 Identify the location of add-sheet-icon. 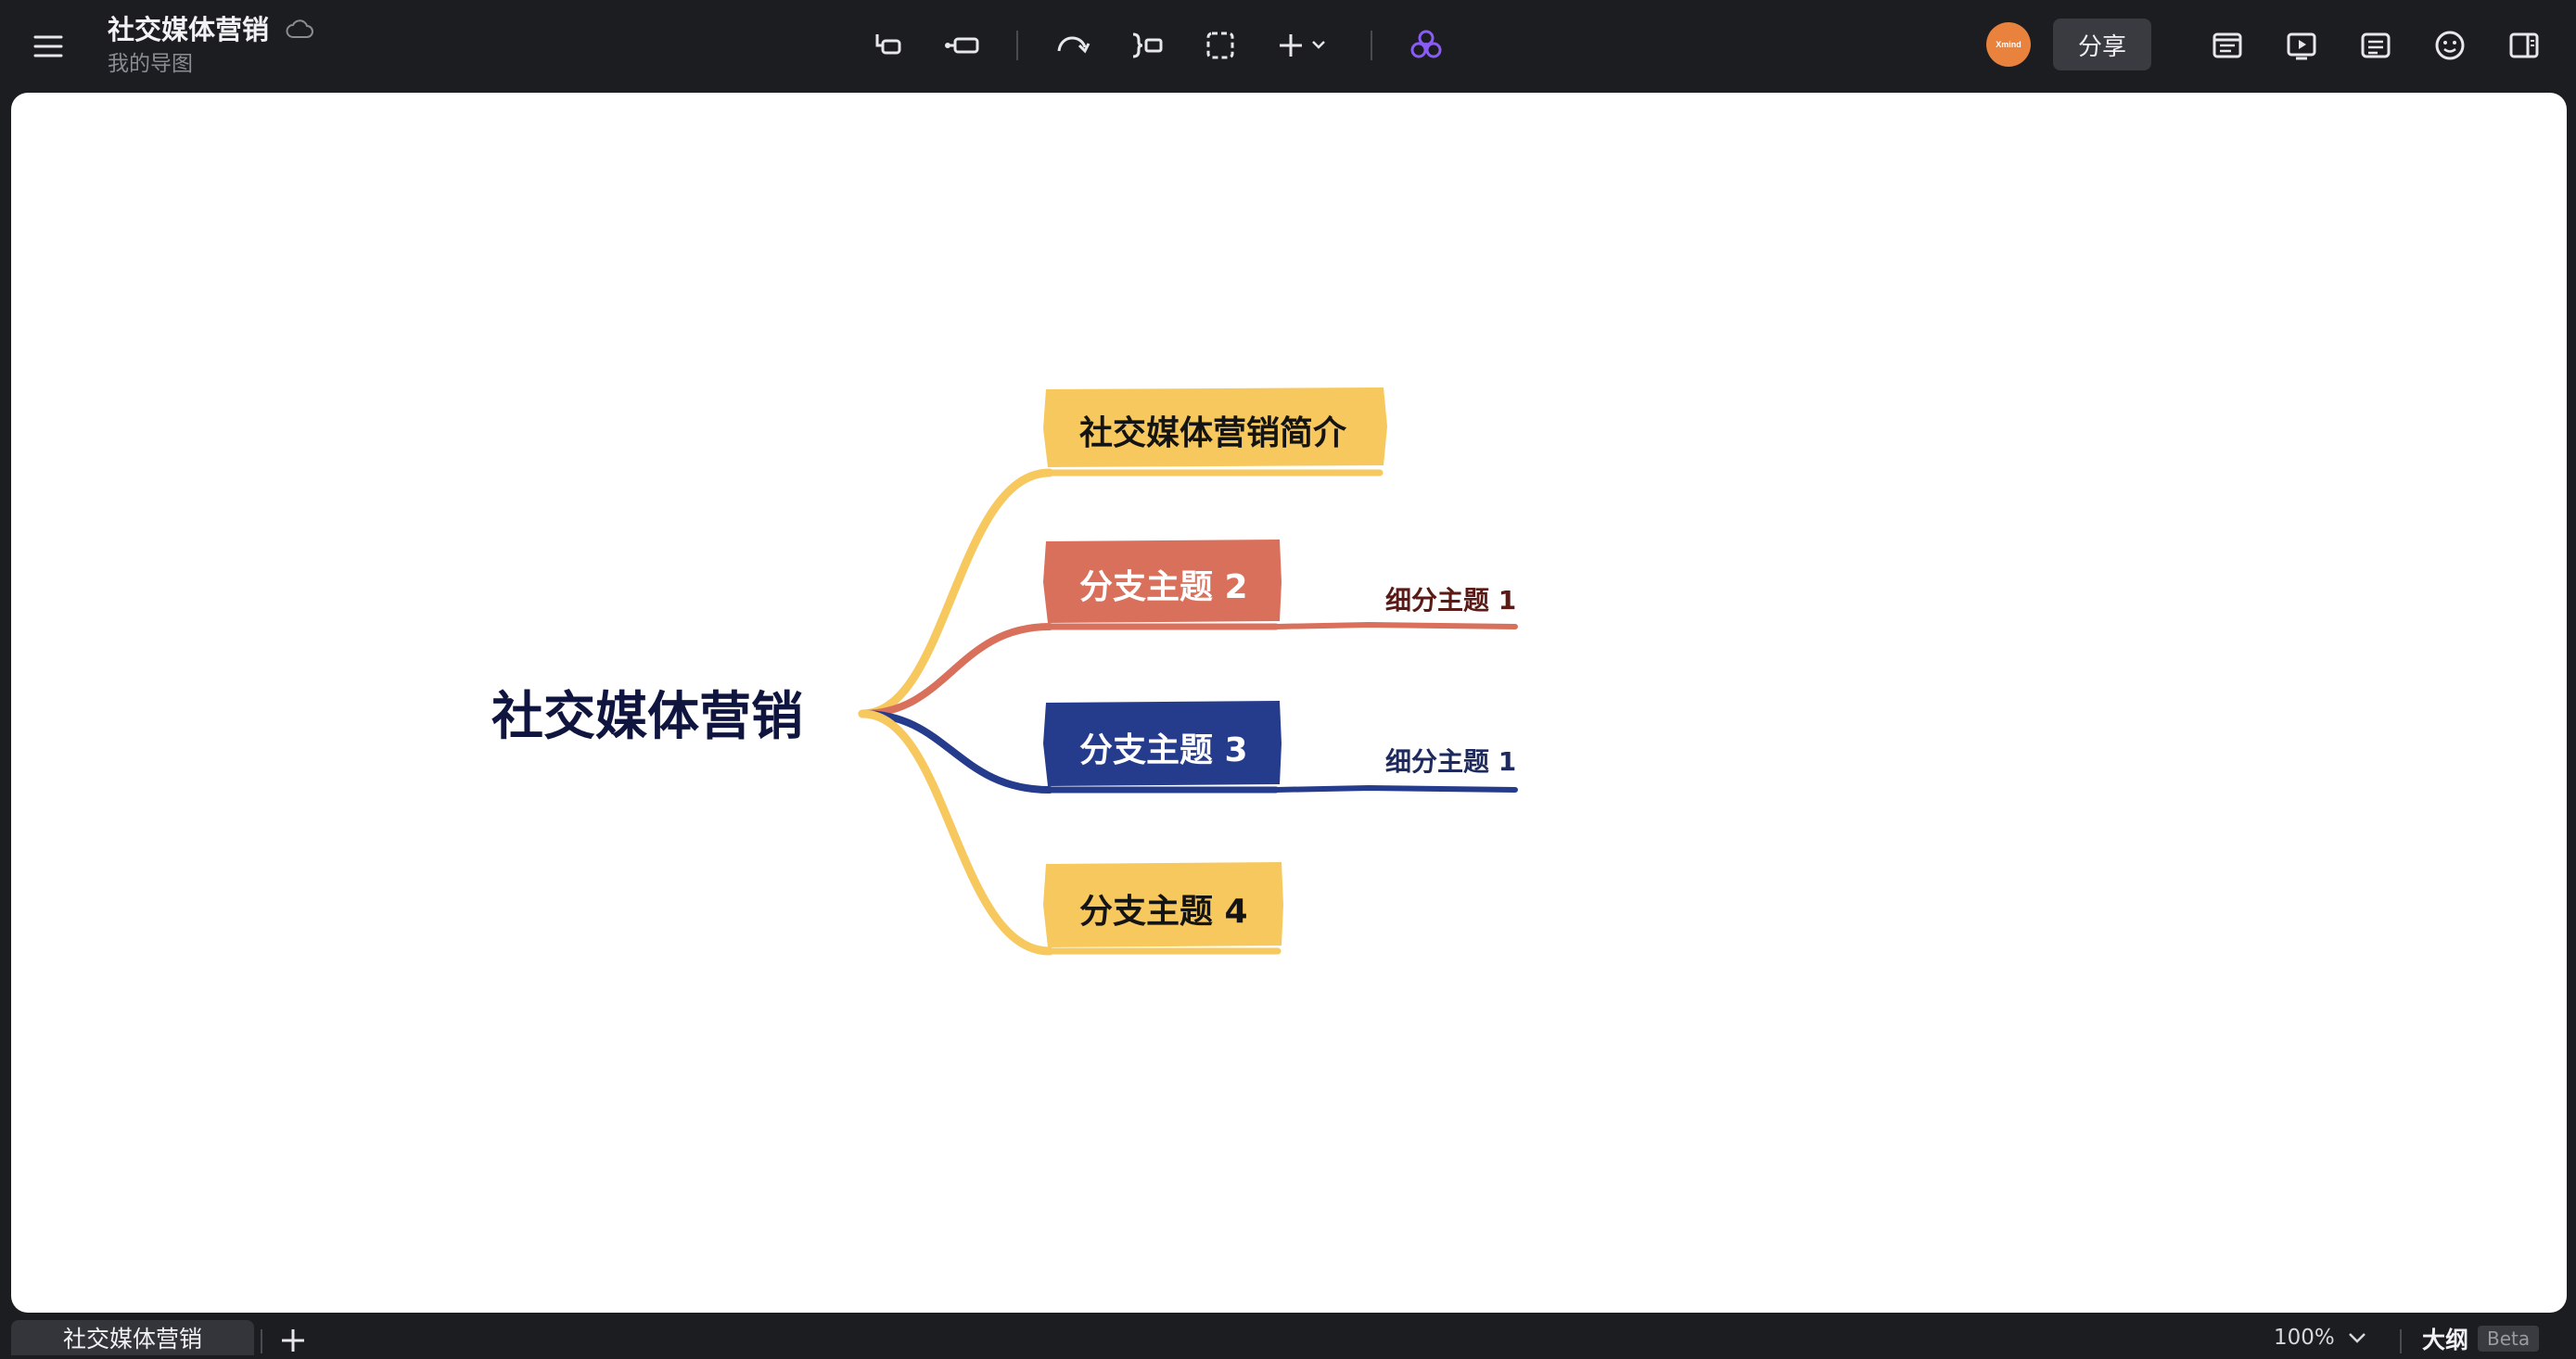
(293, 1340).